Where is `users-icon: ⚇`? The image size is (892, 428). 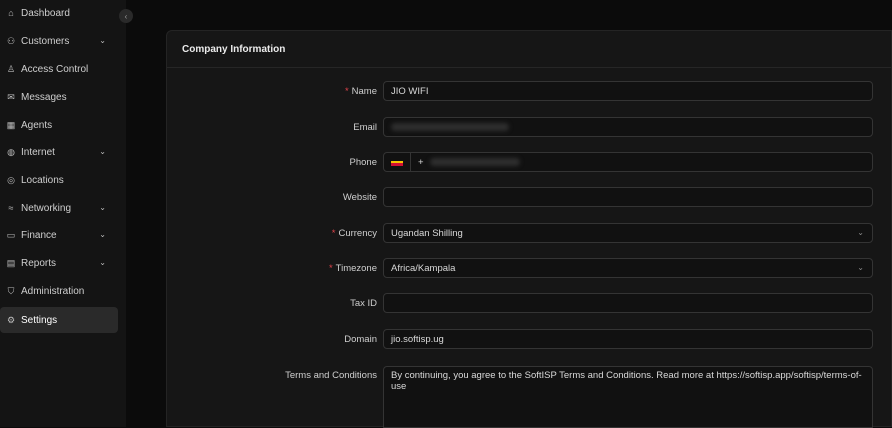 users-icon: ⚇ is located at coordinates (11, 40).